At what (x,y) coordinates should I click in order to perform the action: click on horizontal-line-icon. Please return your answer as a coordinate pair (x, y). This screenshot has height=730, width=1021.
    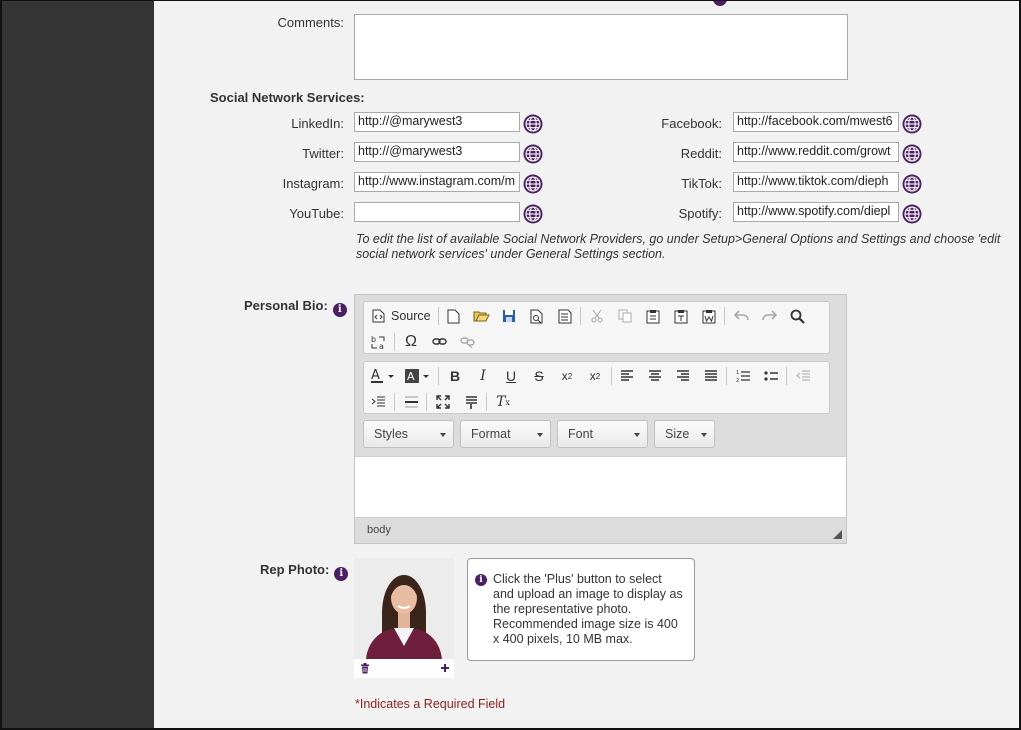
    Looking at the image, I should click on (411, 402).